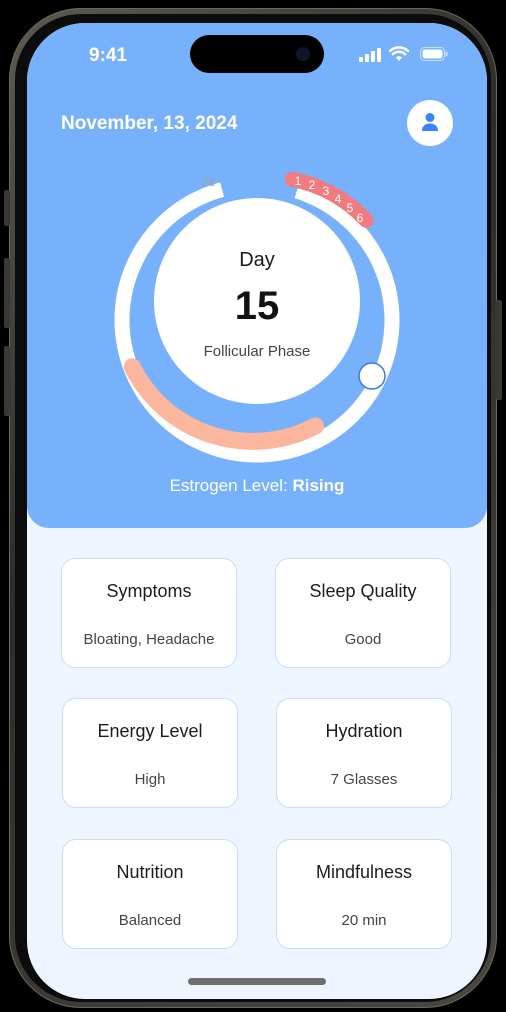 The height and width of the screenshot is (1012, 506). What do you see at coordinates (7, 381) in the screenshot?
I see `volume-down-button` at bounding box center [7, 381].